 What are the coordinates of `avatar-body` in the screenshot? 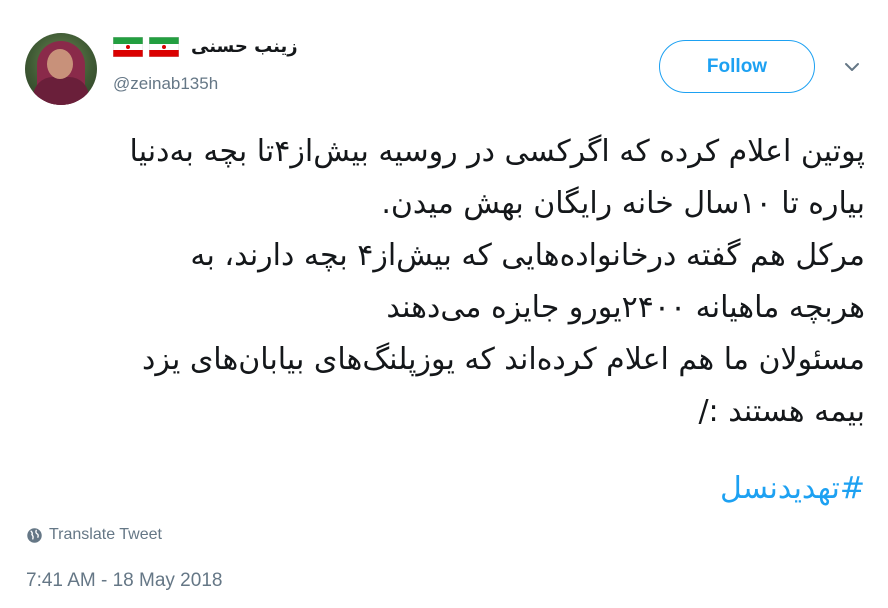 It's located at (61, 91).